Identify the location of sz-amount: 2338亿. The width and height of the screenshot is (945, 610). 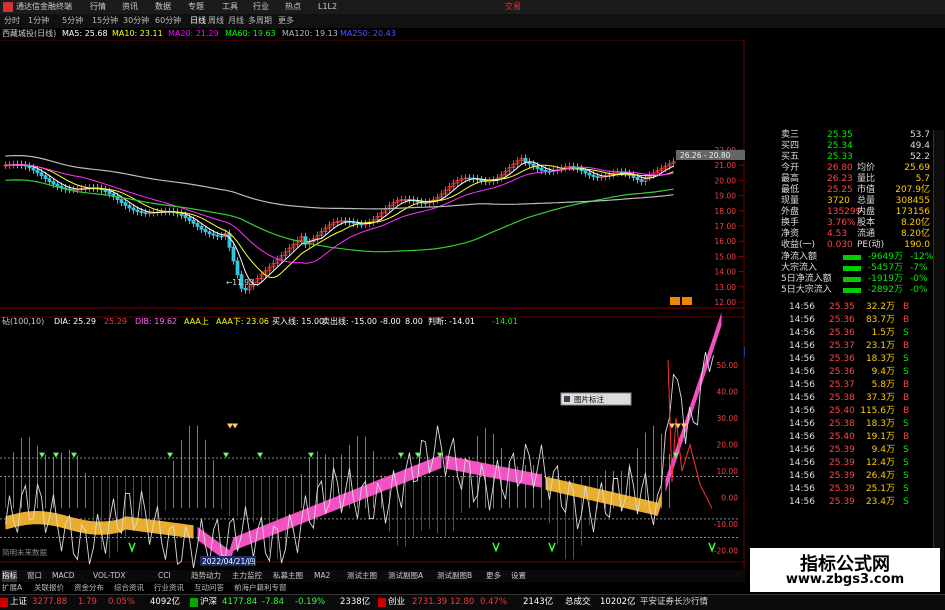
(355, 602).